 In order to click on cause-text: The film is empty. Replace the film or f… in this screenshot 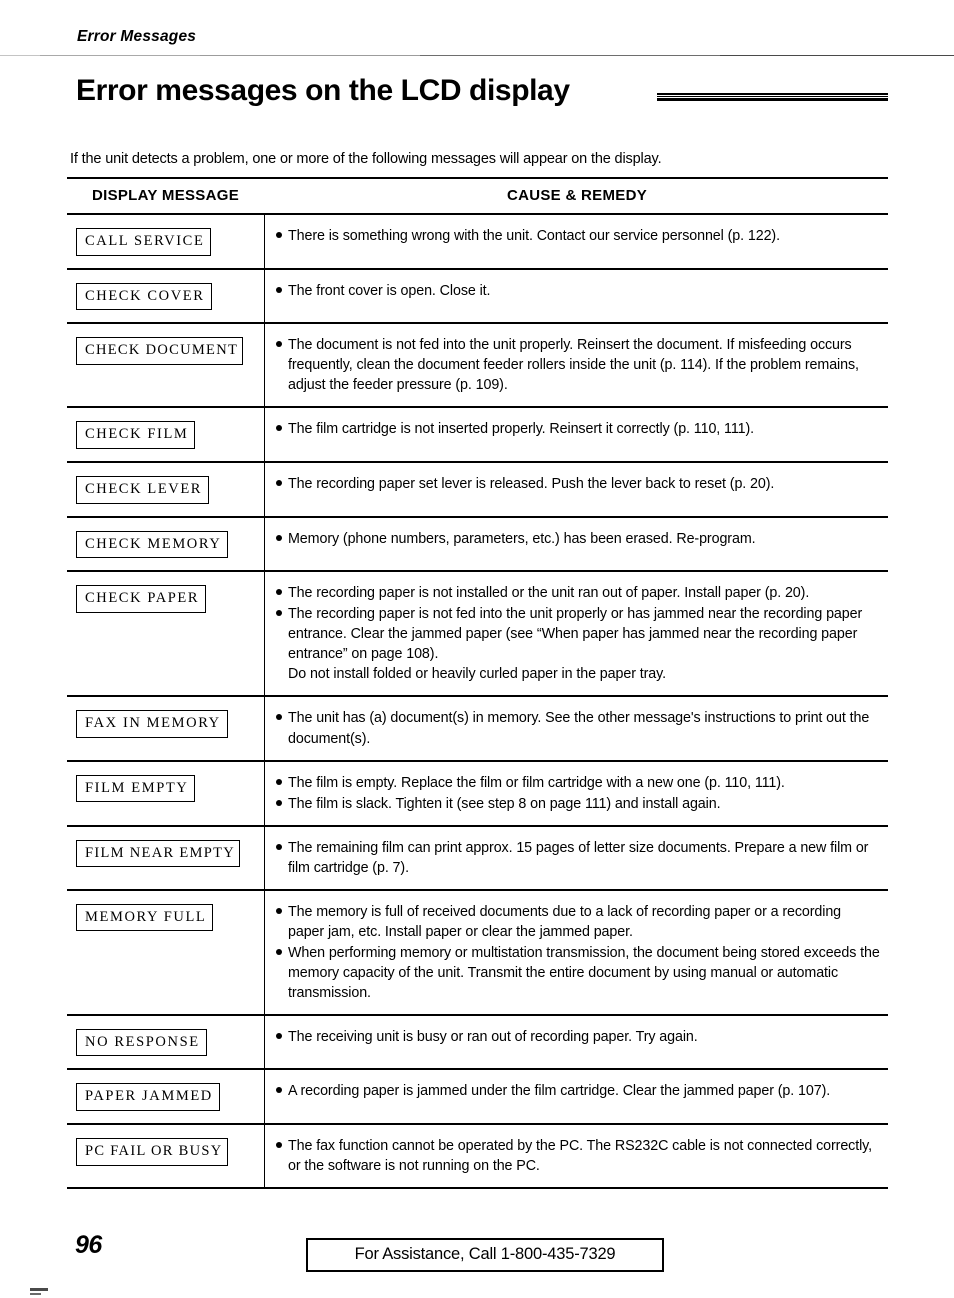, I will do `click(536, 782)`.